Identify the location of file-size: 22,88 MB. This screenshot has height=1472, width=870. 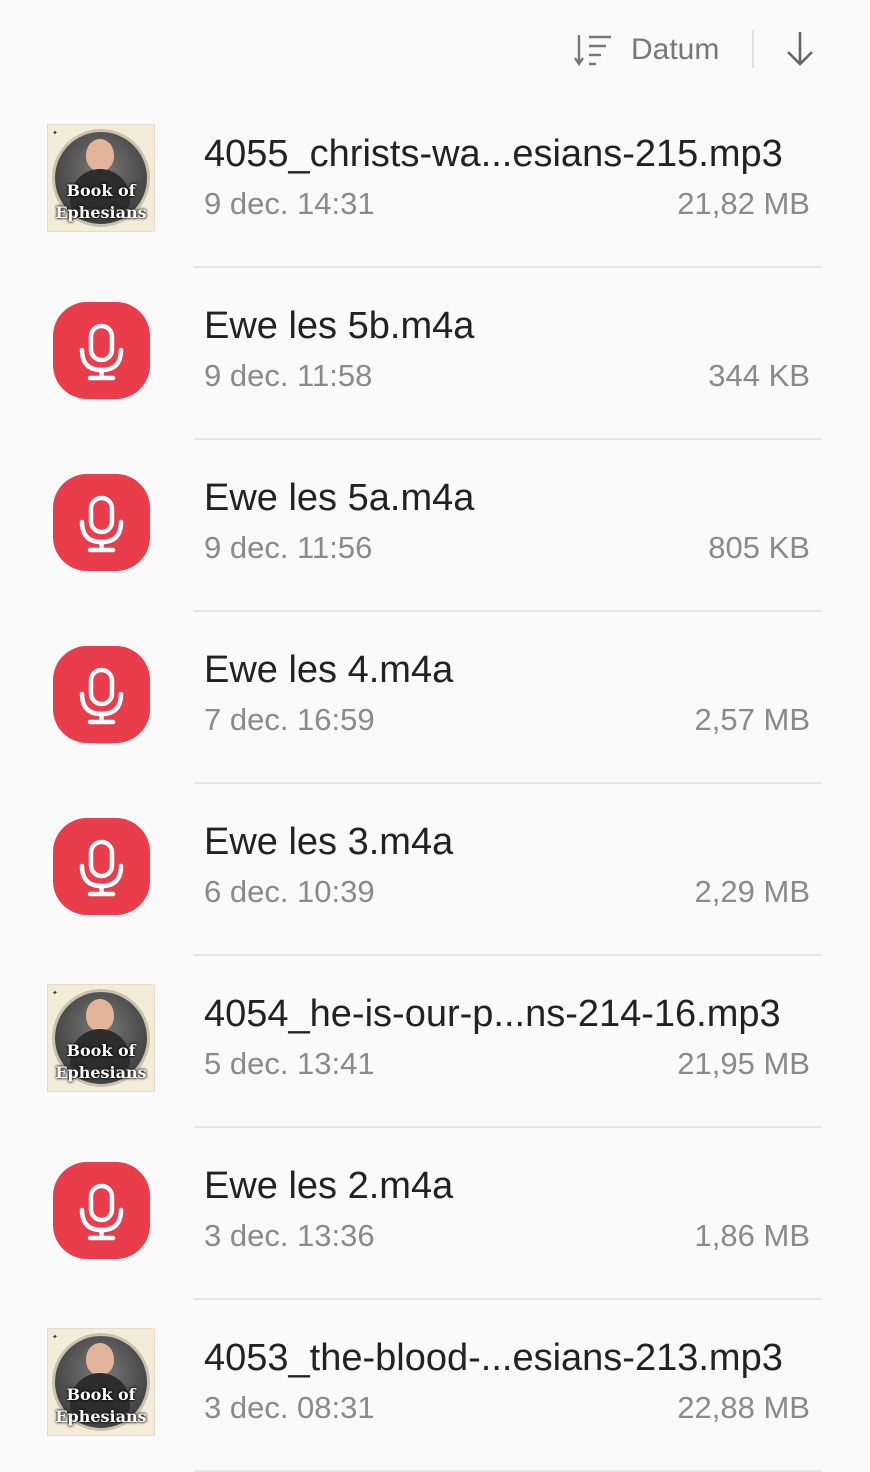
(743, 1407).